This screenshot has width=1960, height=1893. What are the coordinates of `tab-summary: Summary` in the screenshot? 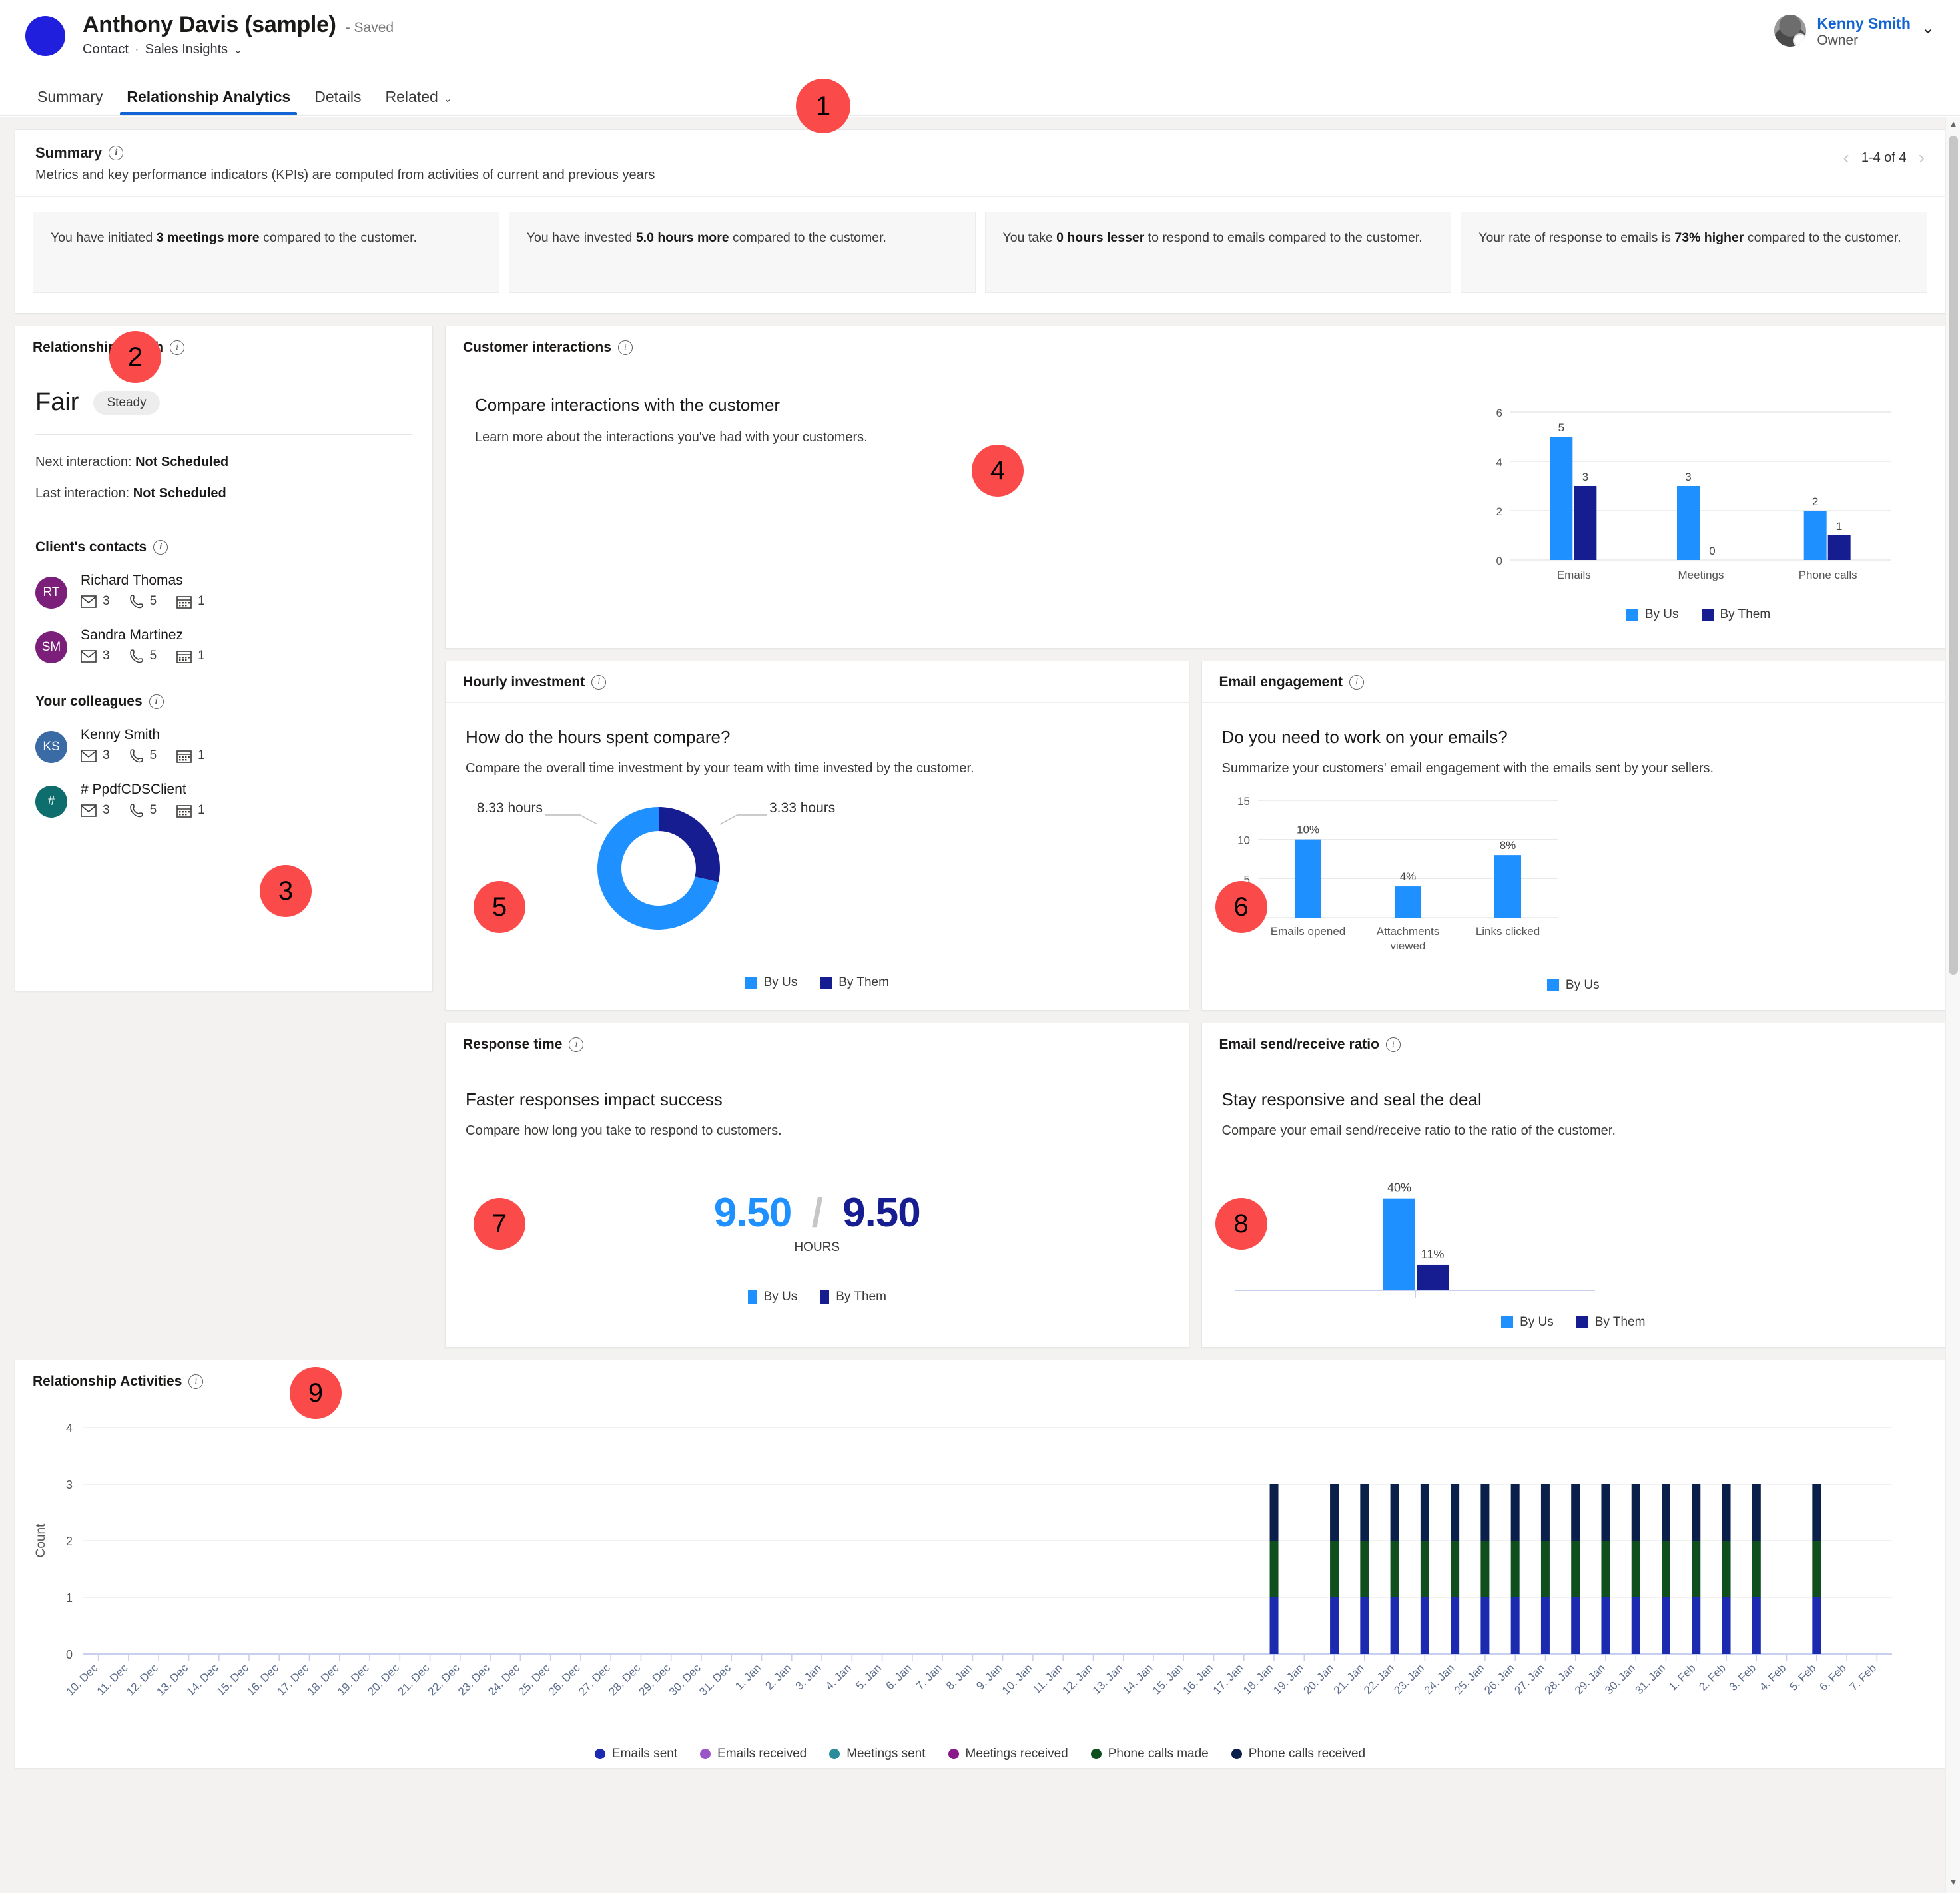 It's located at (70, 102).